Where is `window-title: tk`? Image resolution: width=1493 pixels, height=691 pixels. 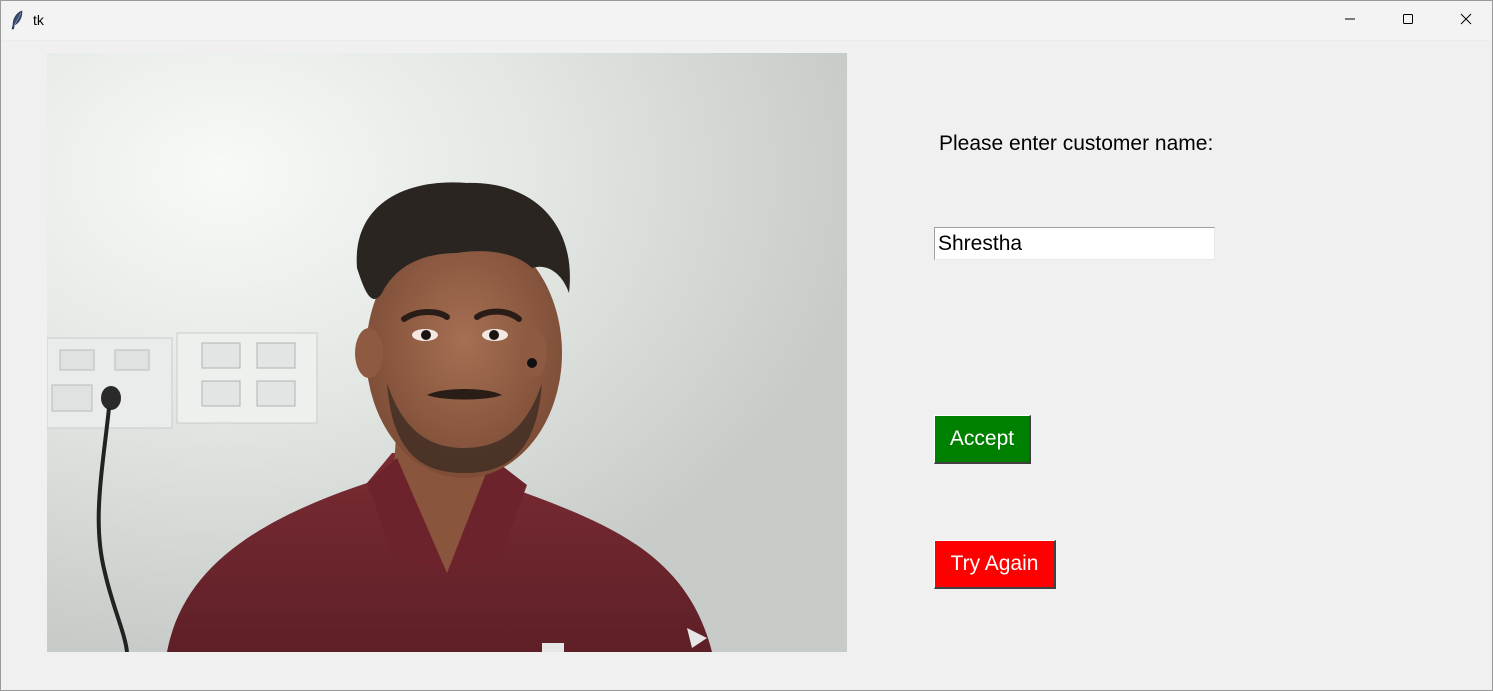 window-title: tk is located at coordinates (38, 20).